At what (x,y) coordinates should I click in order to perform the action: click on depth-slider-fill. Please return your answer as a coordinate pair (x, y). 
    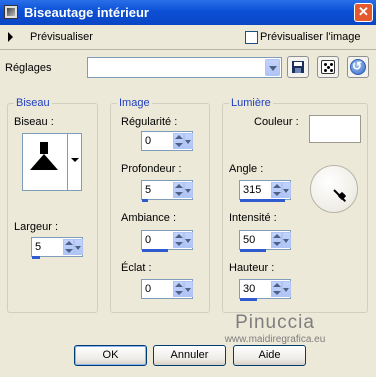
    Looking at the image, I should click on (145, 200).